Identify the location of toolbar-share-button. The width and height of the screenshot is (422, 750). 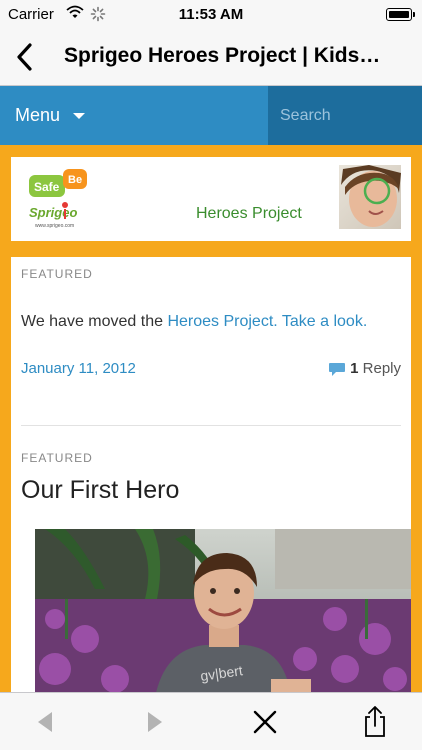
(375, 722).